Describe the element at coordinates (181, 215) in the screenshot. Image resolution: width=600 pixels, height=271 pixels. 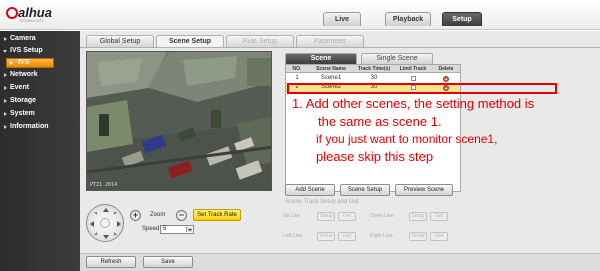
I see `zoom-out-button: −` at that location.